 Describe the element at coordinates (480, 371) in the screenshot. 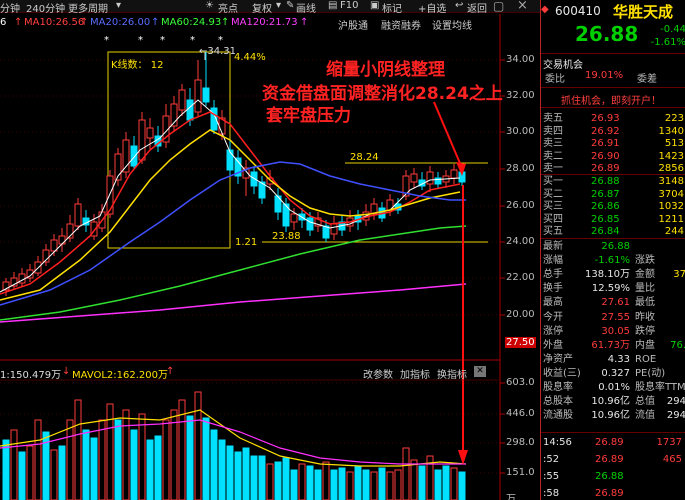

I see `panel-close-icon: ✕` at that location.